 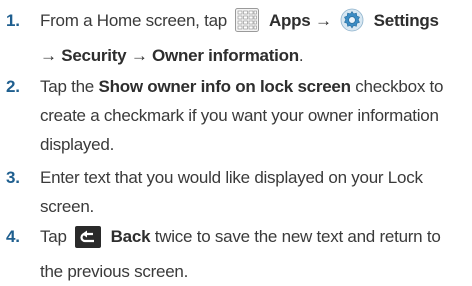 What do you see at coordinates (67, 206) in the screenshot?
I see `step-line: screen.` at bounding box center [67, 206].